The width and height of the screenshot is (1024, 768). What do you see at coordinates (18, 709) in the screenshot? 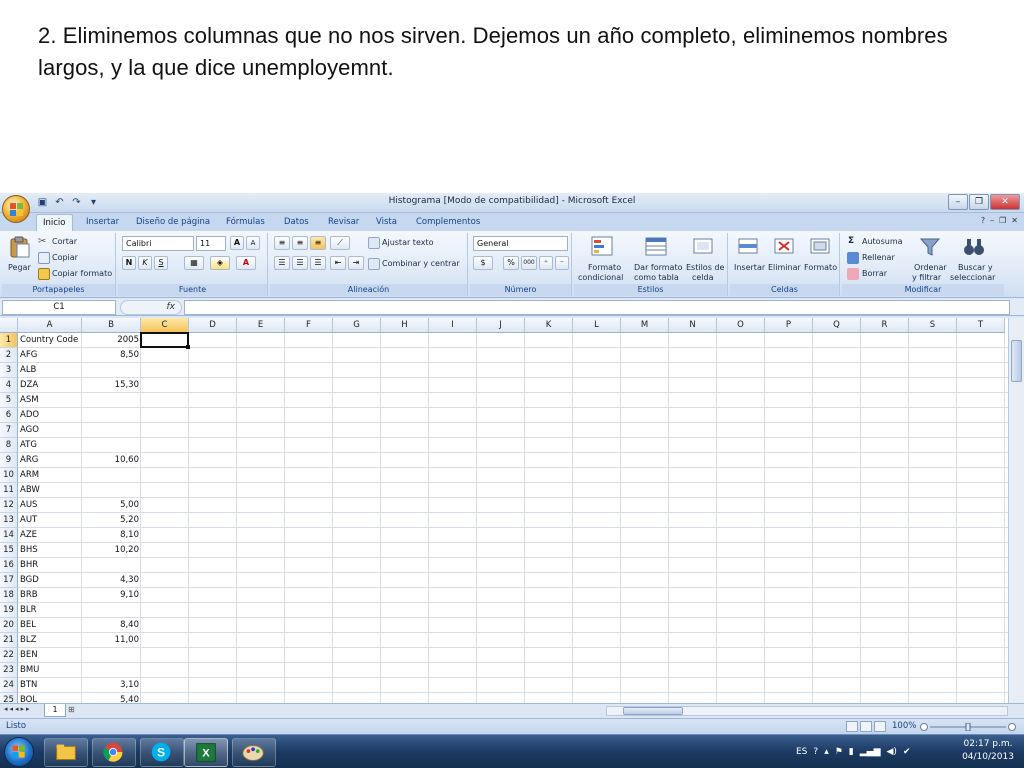
I see `sheet-nav-arrows: ◂◂◂▸▸` at bounding box center [18, 709].